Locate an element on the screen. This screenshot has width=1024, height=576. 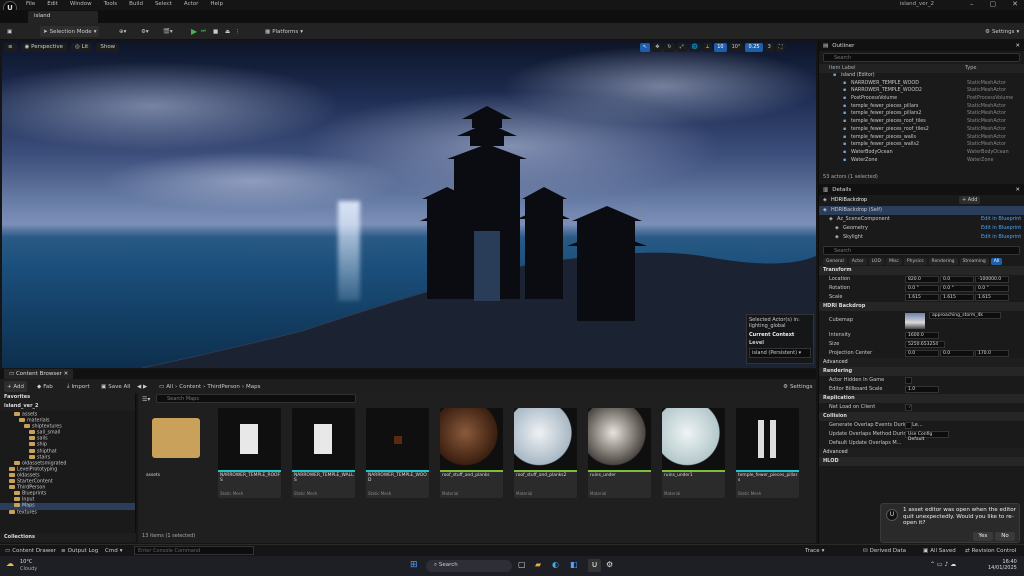
project-root: island_ver_2 is located at coordinates (67, 406).